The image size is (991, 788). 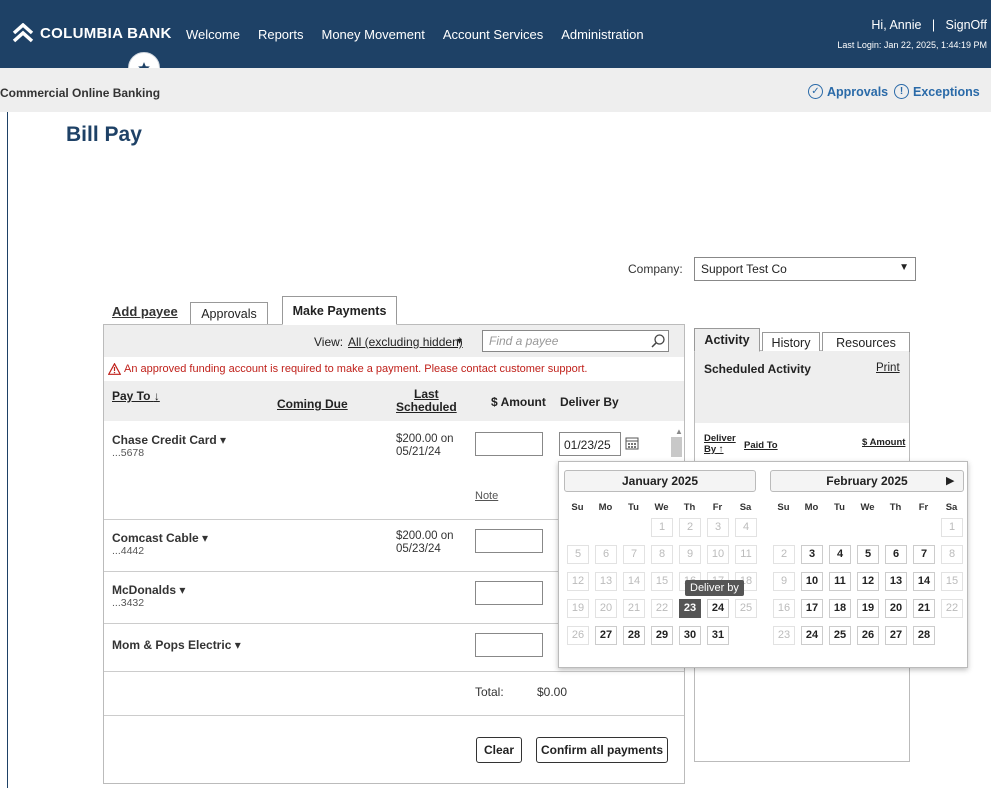 I want to click on calendar-day: 25, so click(x=840, y=635).